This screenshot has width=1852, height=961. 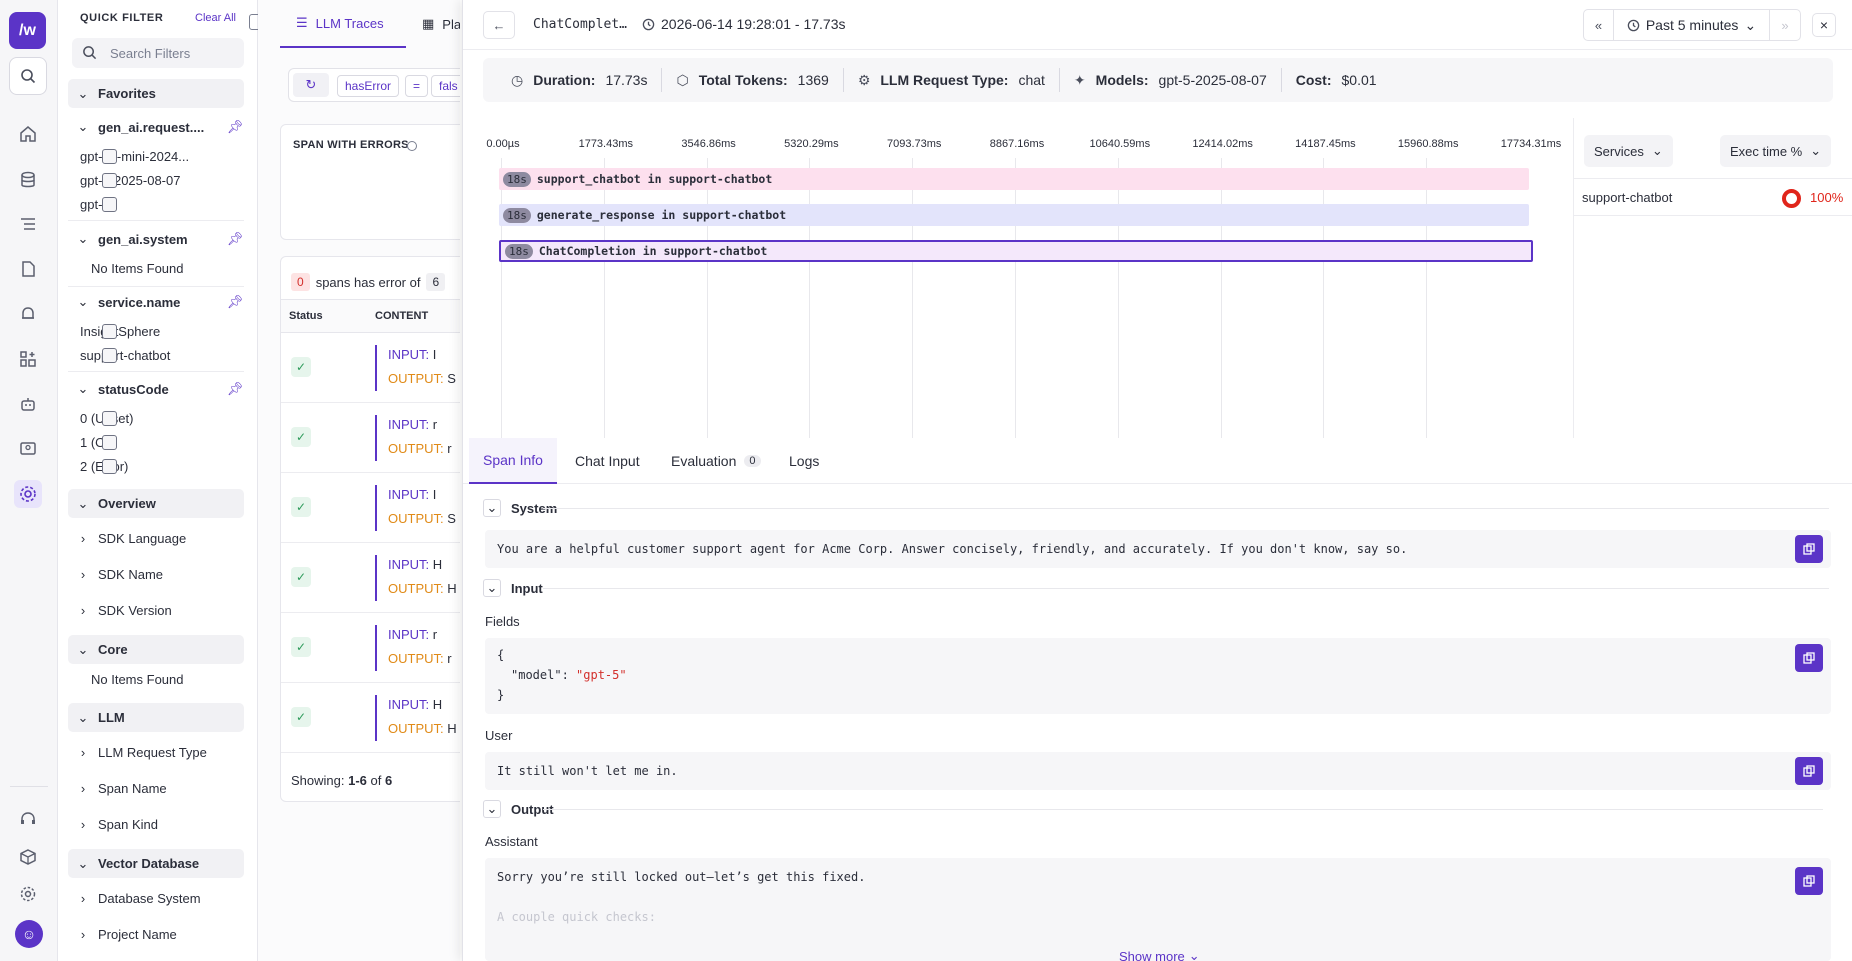 What do you see at coordinates (1628, 151) in the screenshot?
I see `services-dropdown: Services ⌄` at bounding box center [1628, 151].